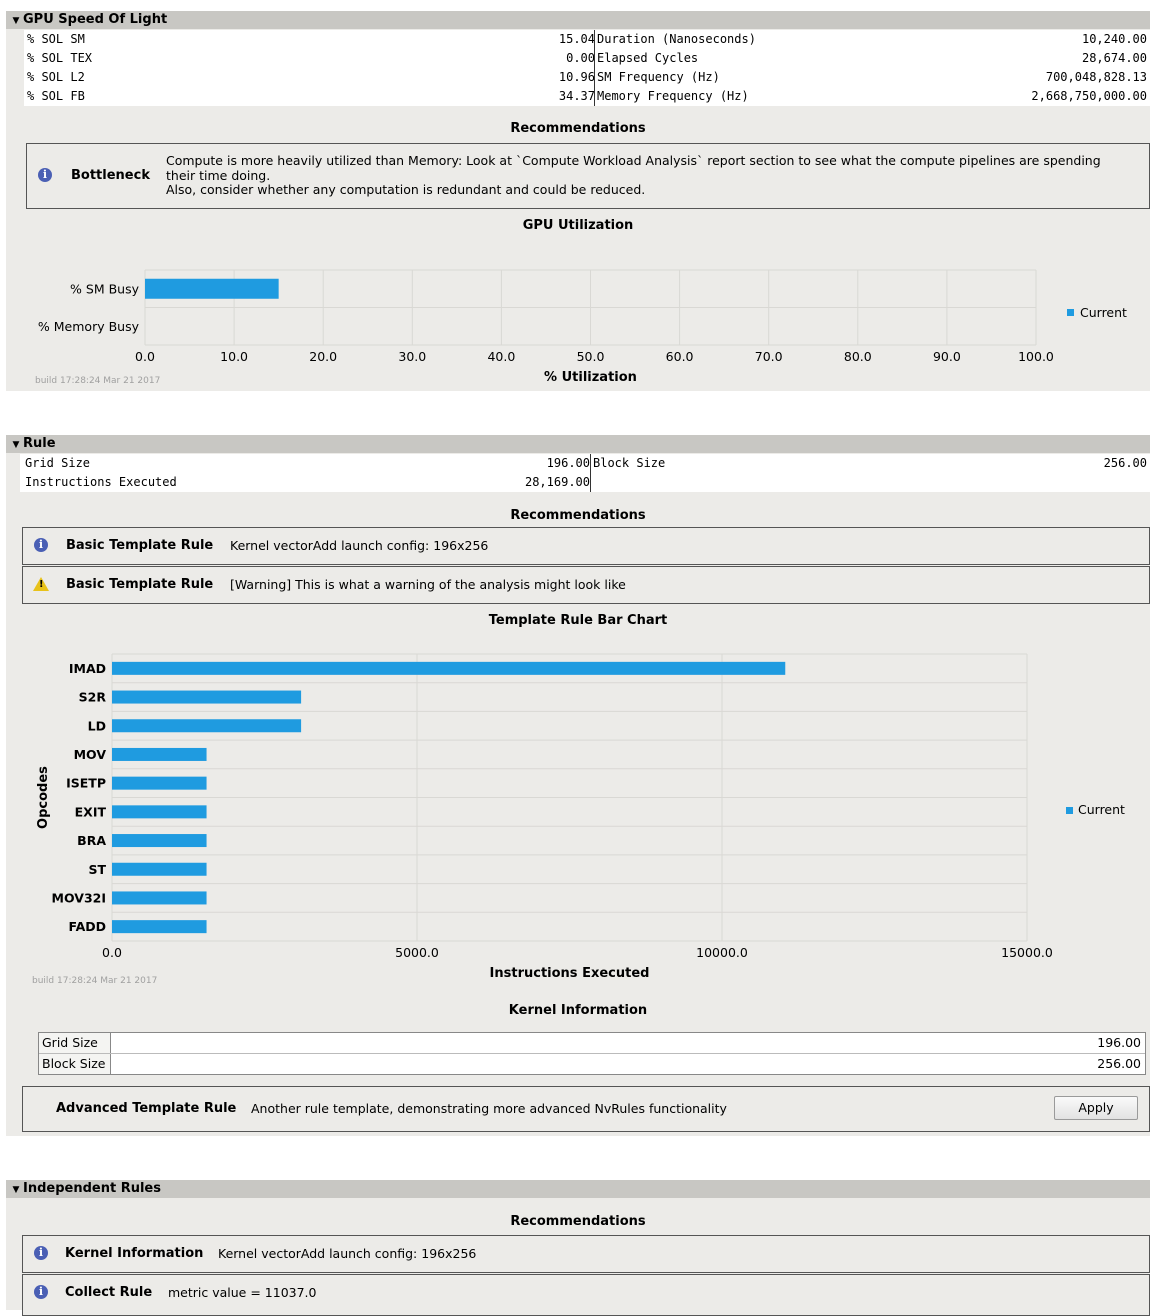  What do you see at coordinates (140, 584) in the screenshot?
I see `recommendation-title: Basic Template Rule` at bounding box center [140, 584].